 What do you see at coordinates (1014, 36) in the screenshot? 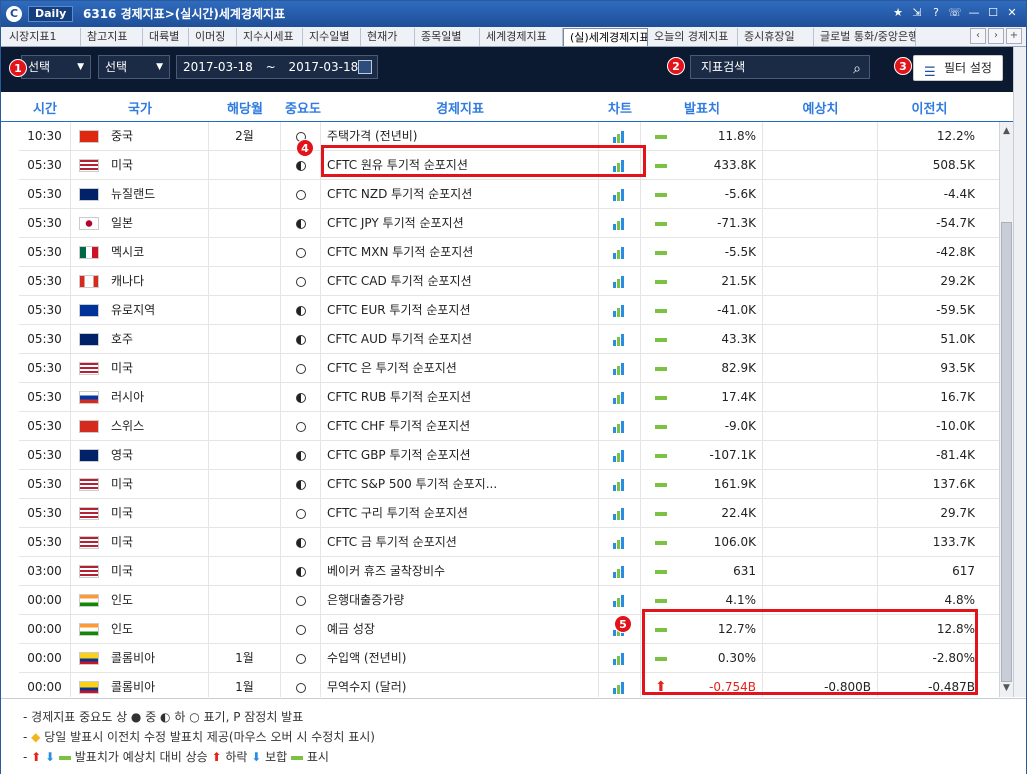
I see `tab-add-icon: +` at bounding box center [1014, 36].